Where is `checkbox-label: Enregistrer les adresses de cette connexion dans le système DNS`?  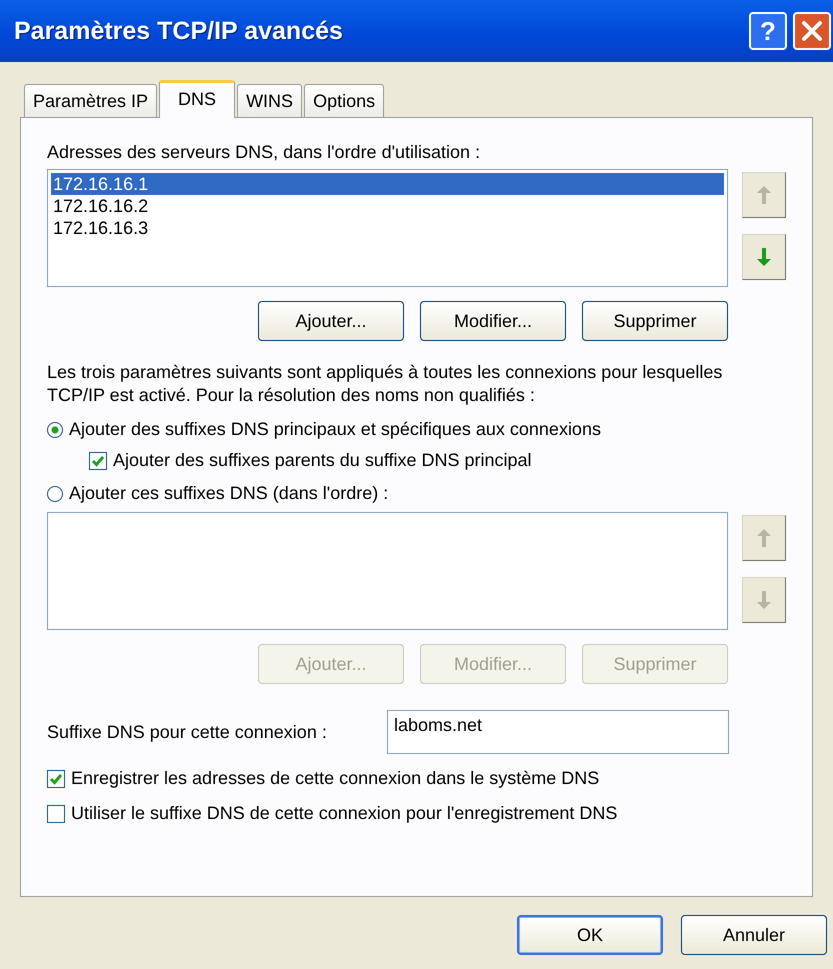 checkbox-label: Enregistrer les adresses de cette connexion dans le système DNS is located at coordinates (335, 778).